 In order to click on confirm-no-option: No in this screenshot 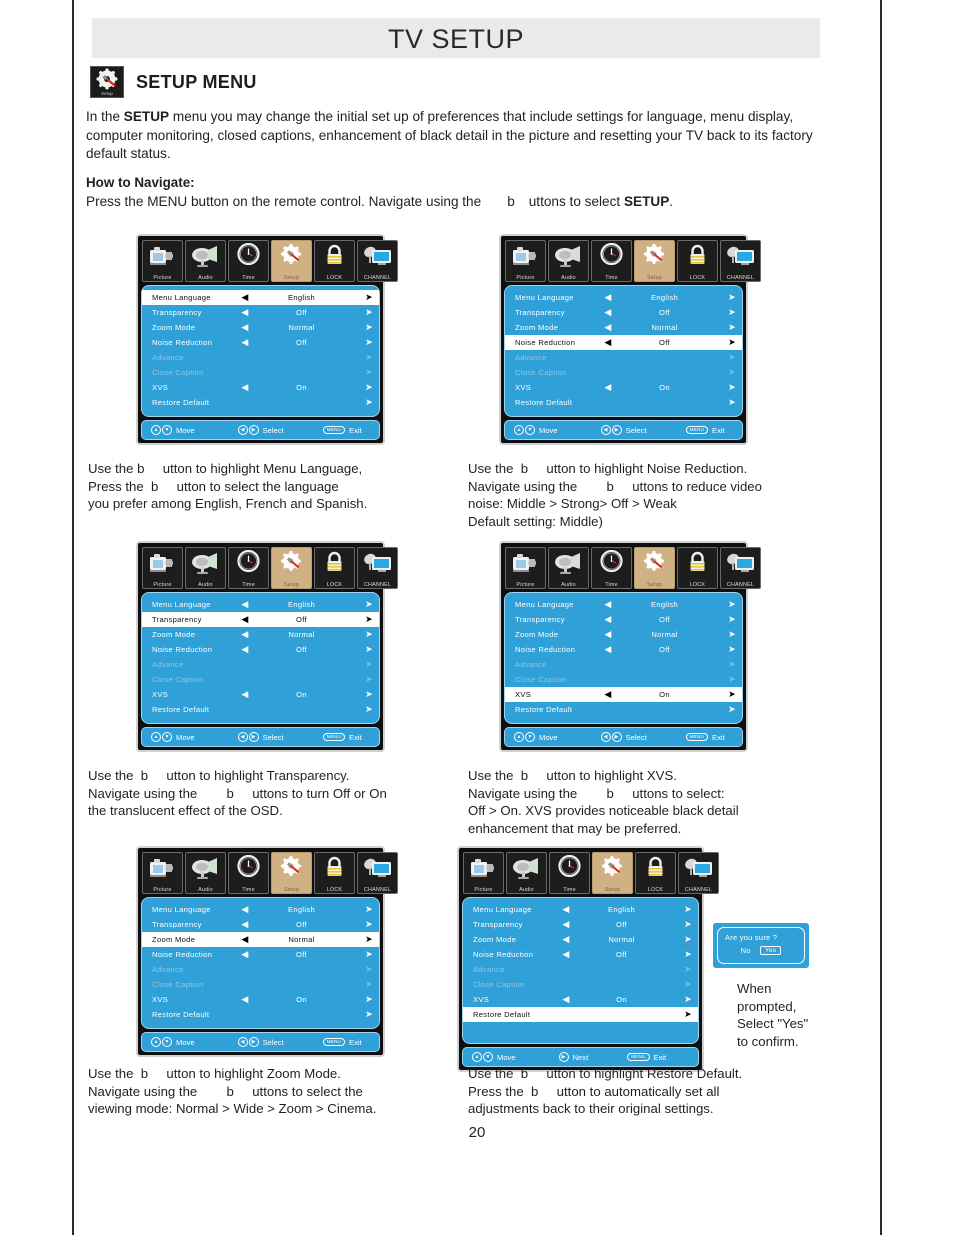, I will do `click(746, 950)`.